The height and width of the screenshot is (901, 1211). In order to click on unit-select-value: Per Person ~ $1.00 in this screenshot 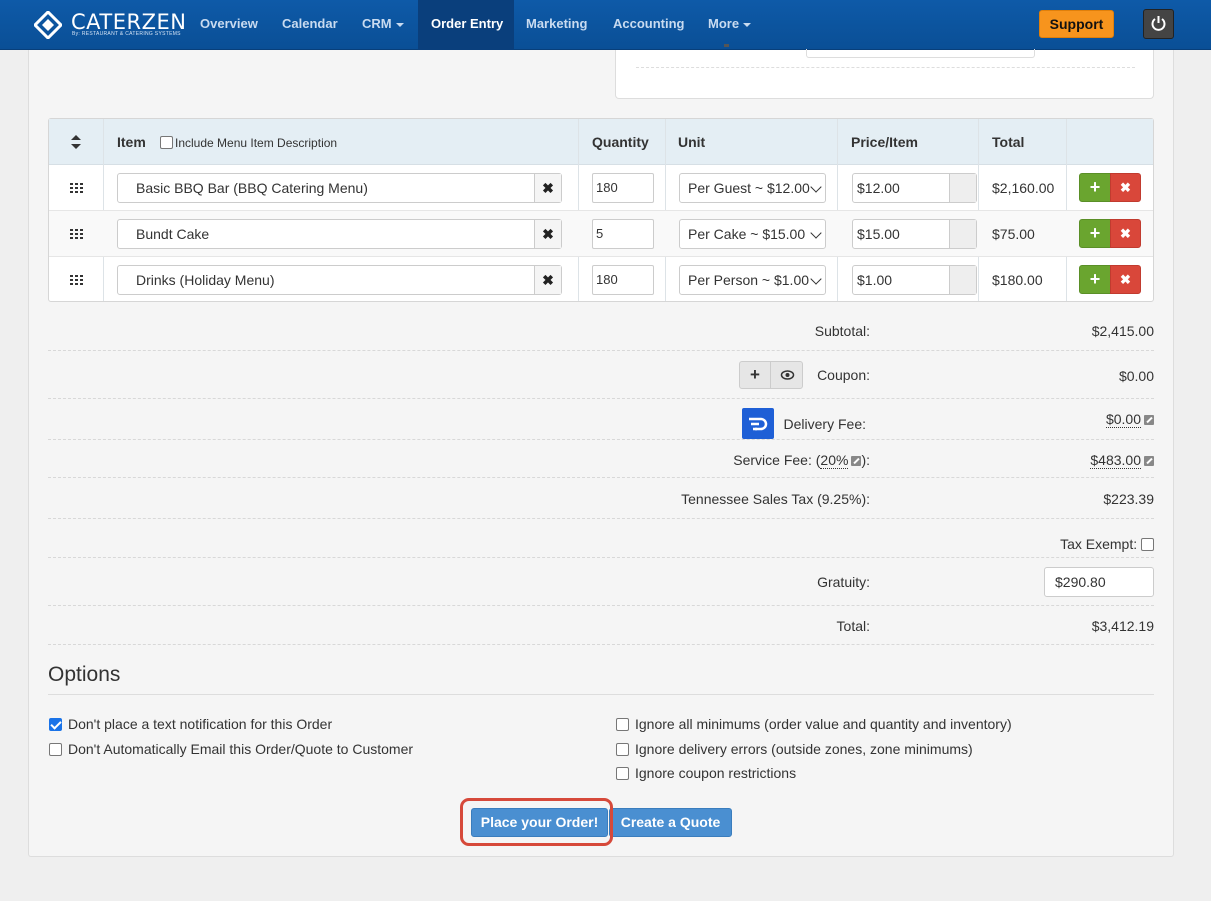, I will do `click(749, 280)`.